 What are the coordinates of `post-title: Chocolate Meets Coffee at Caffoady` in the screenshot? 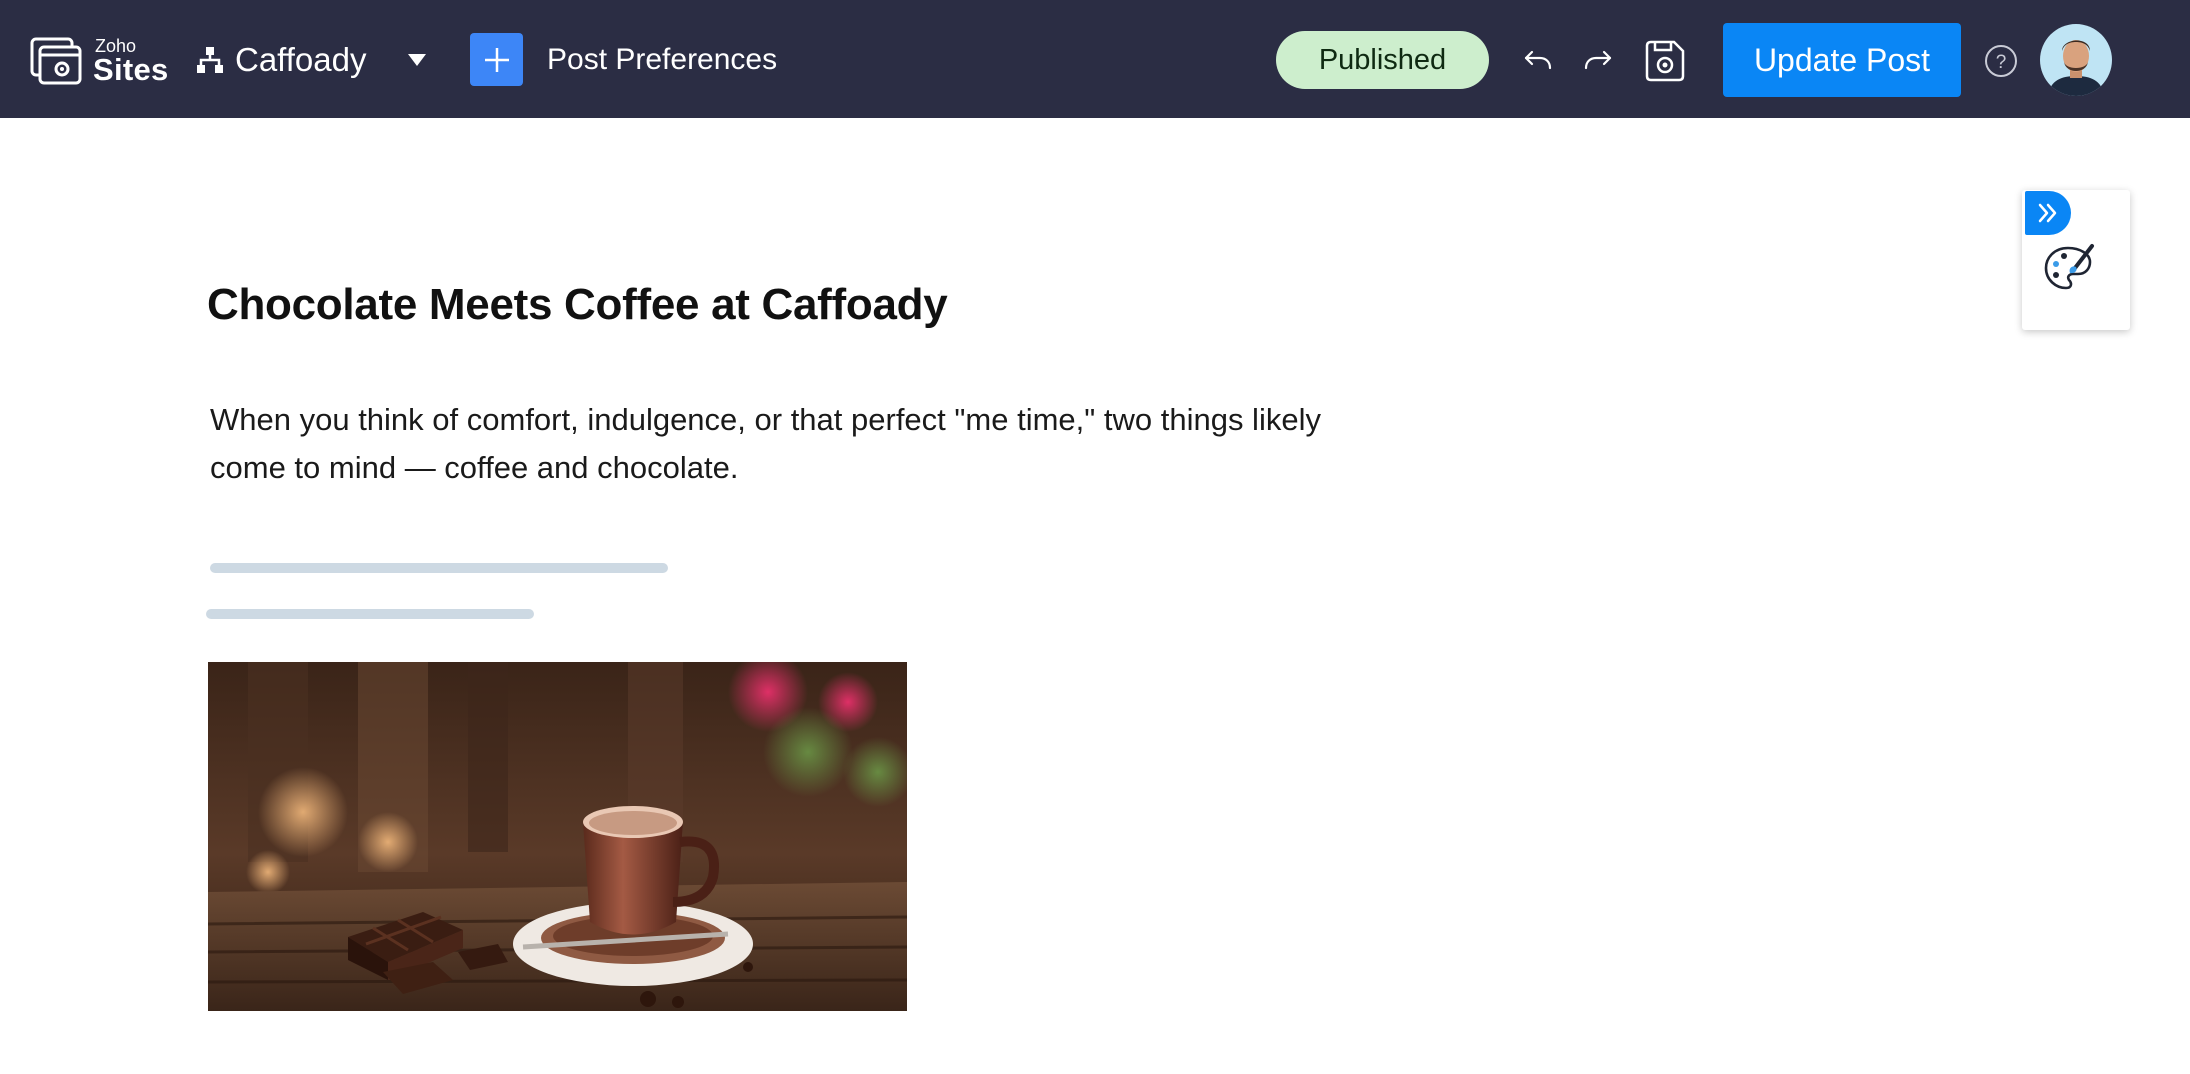 It's located at (577, 305).